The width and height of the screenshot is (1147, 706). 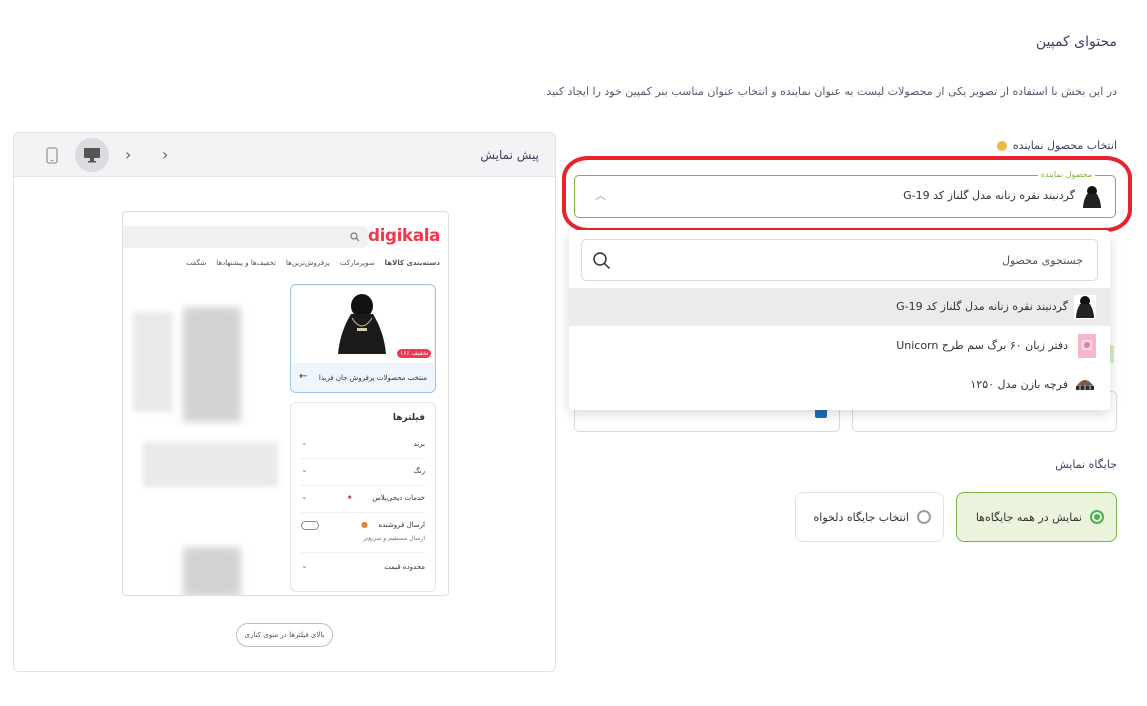 What do you see at coordinates (1001, 145) in the screenshot?
I see `info-icon` at bounding box center [1001, 145].